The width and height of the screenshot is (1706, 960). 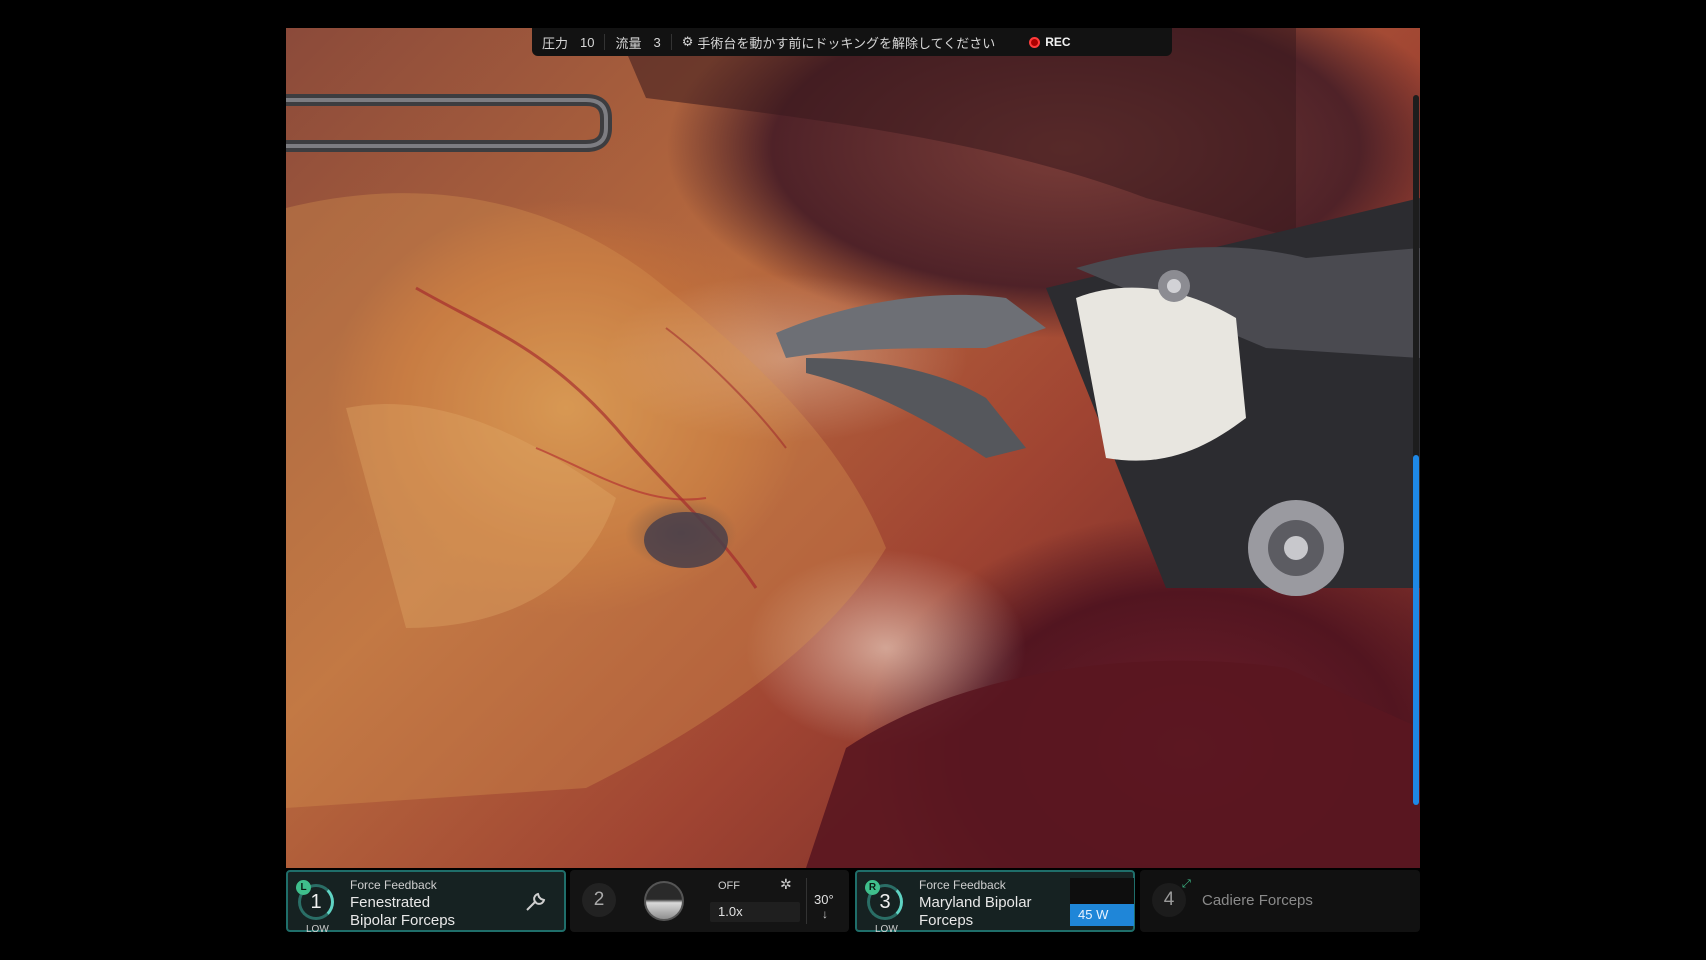 I want to click on tool-name-line-2: Bipolar Forceps, so click(x=403, y=920).